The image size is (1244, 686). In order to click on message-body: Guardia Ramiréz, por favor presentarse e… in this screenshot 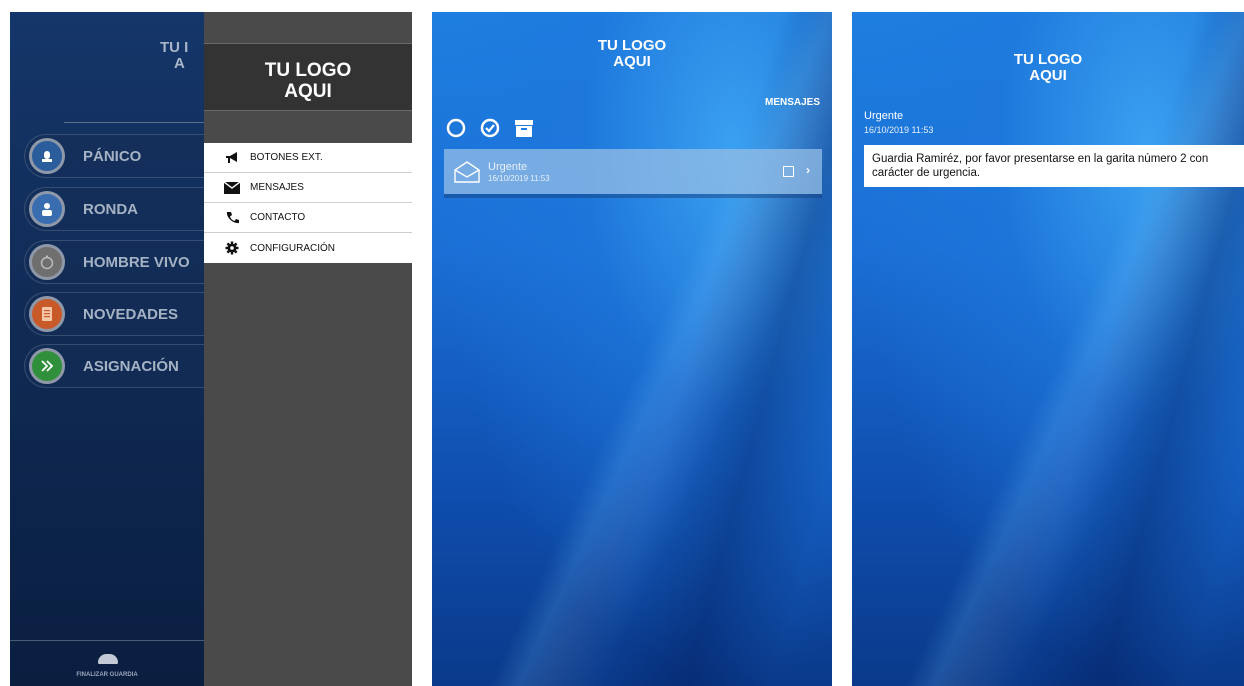, I will do `click(1054, 166)`.